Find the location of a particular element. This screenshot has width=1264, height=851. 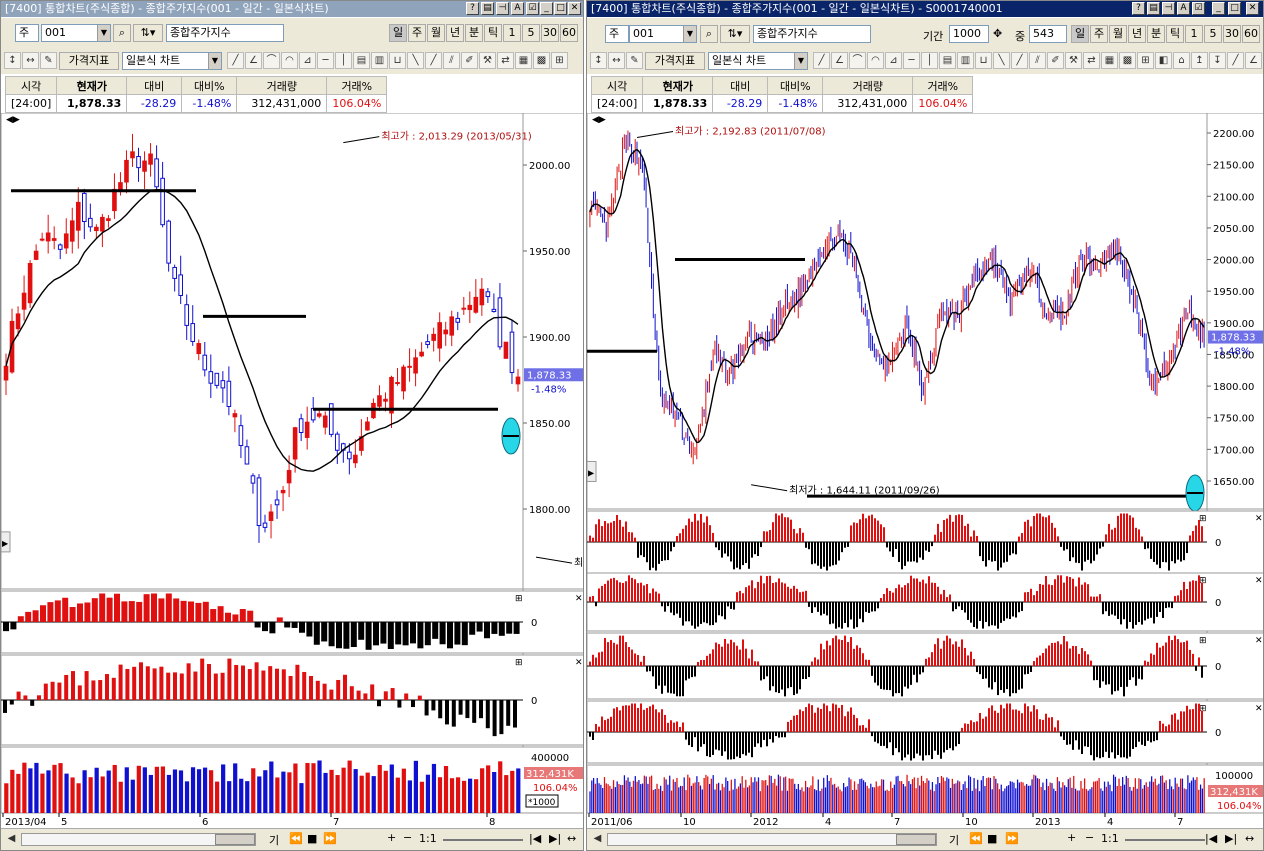

period-button-4: 분 is located at coordinates (474, 33).